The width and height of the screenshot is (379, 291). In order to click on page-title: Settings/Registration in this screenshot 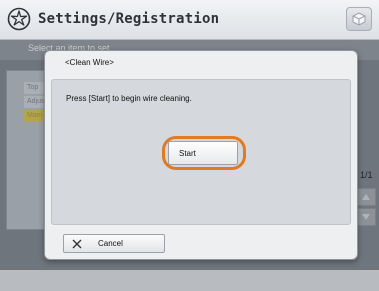, I will do `click(129, 19)`.